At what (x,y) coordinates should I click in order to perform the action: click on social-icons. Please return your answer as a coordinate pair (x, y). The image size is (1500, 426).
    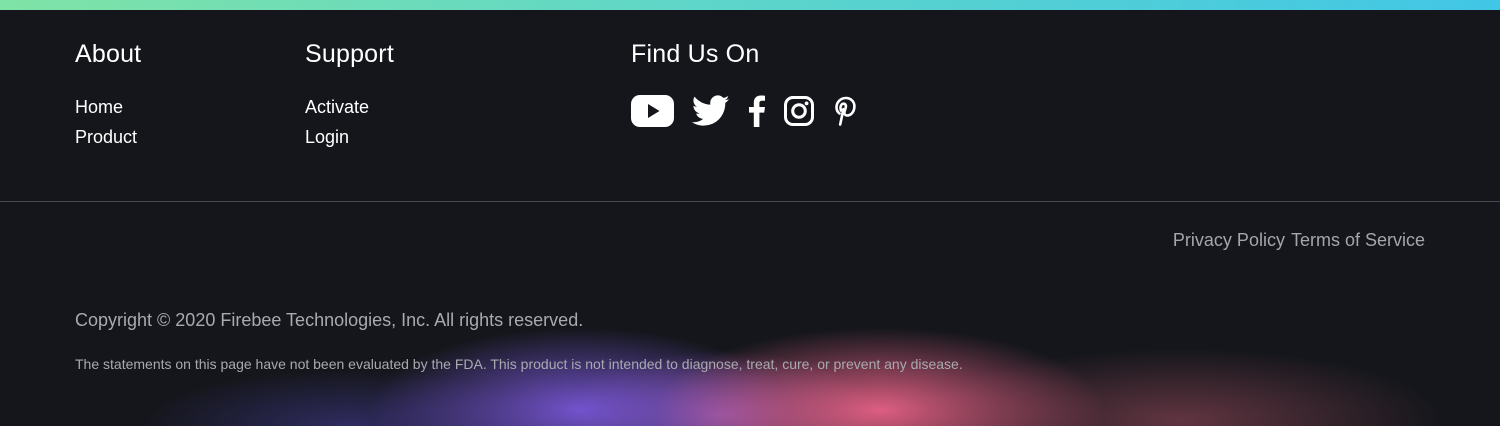
    Looking at the image, I should click on (744, 111).